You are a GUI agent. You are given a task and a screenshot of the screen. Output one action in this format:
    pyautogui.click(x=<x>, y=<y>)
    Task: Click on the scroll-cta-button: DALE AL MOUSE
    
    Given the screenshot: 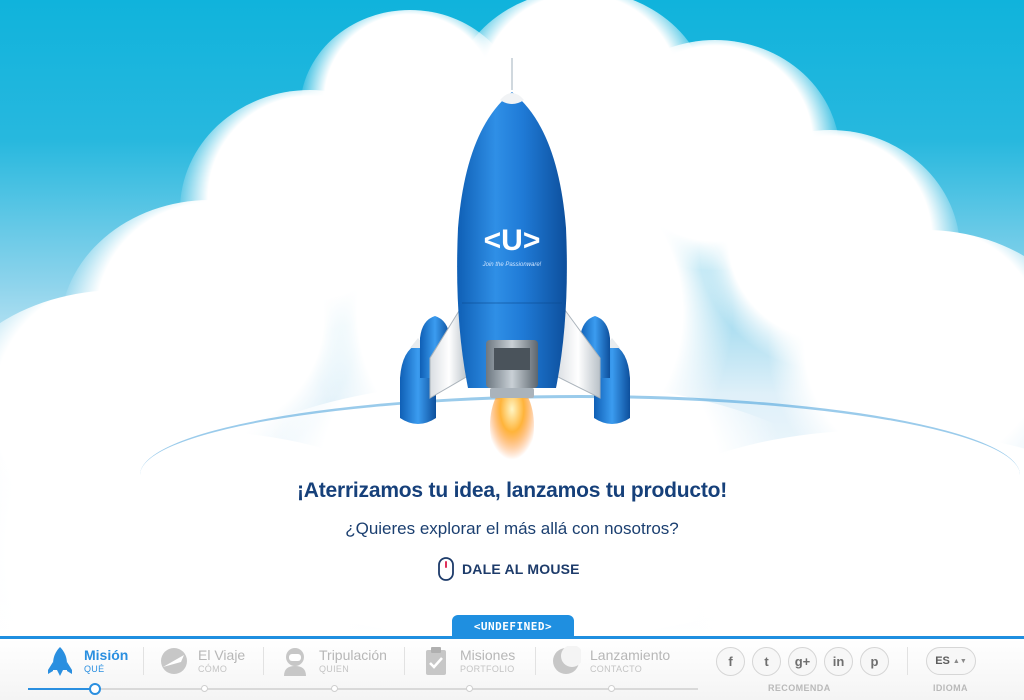 What is the action you would take?
    pyautogui.click(x=509, y=569)
    